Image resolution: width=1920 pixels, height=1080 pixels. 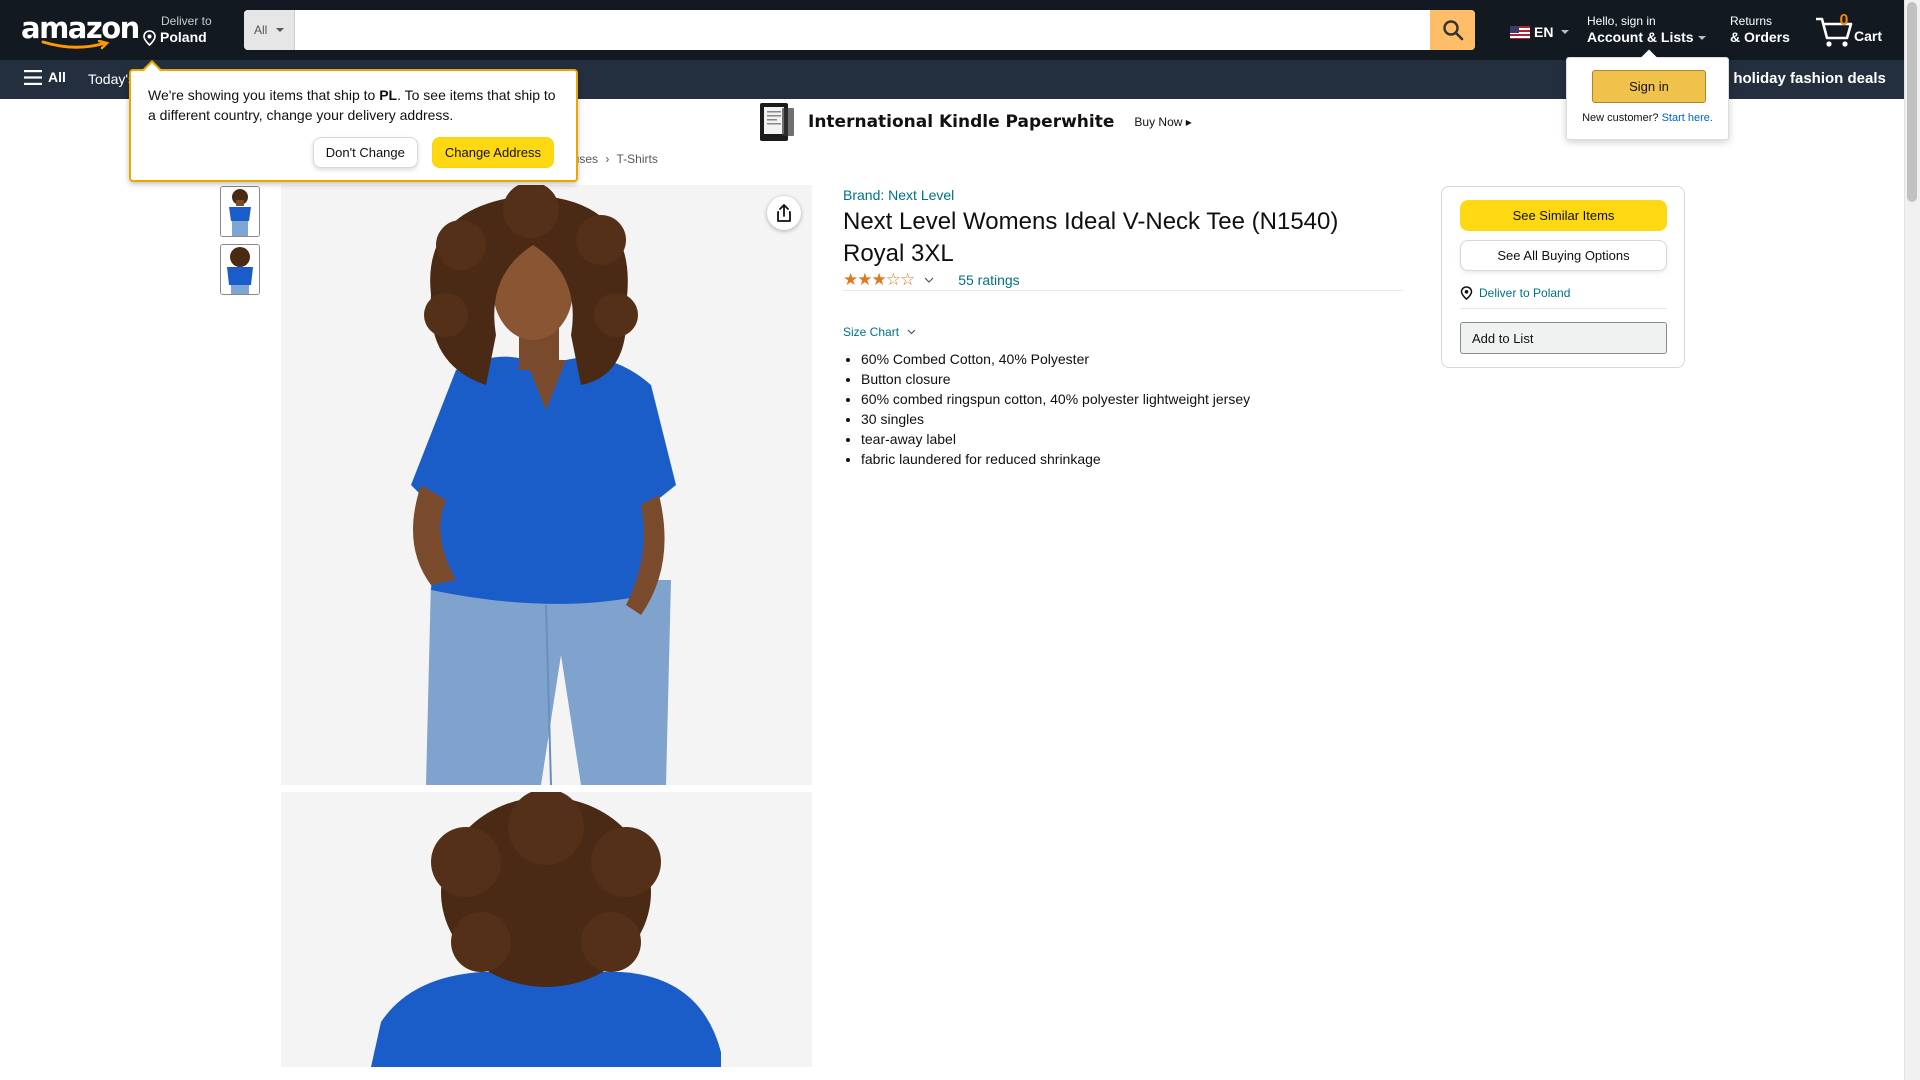 I want to click on orders-label: & Orders, so click(x=1760, y=37).